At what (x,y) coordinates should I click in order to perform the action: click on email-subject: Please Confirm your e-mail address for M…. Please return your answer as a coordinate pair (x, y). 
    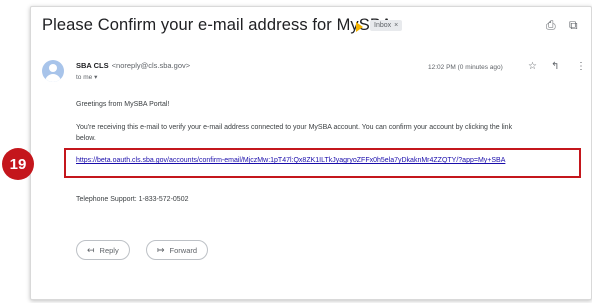
    Looking at the image, I should click on (217, 25).